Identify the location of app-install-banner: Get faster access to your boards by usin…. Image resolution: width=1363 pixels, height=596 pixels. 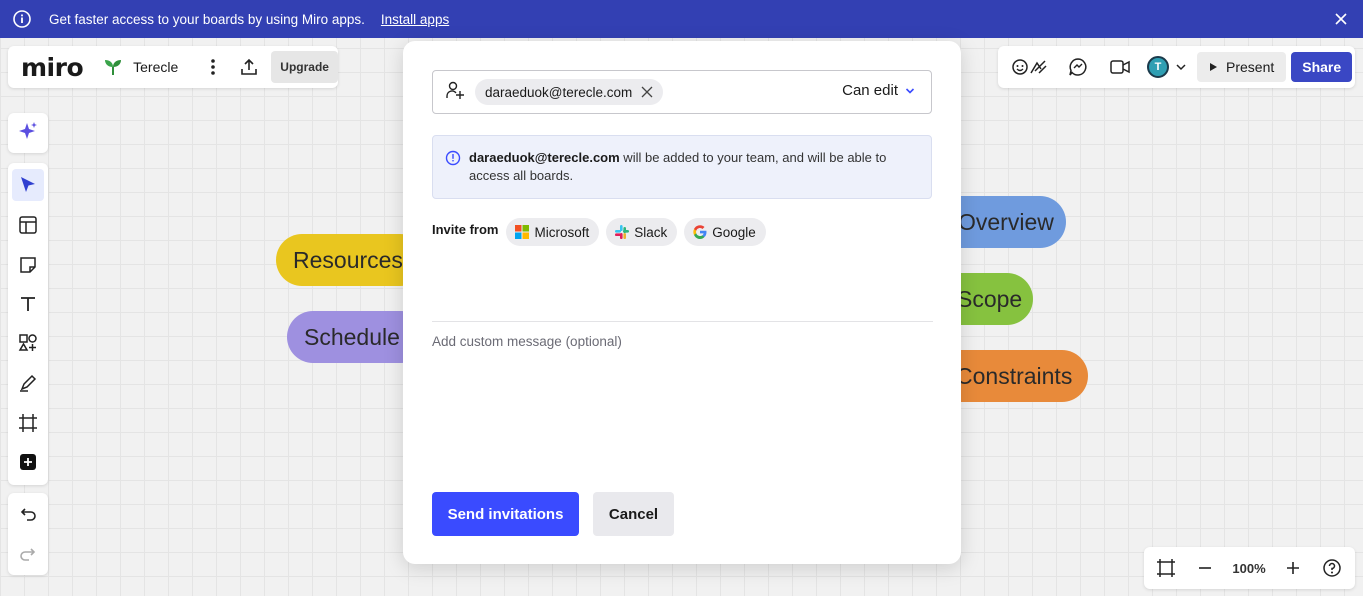
(681, 19).